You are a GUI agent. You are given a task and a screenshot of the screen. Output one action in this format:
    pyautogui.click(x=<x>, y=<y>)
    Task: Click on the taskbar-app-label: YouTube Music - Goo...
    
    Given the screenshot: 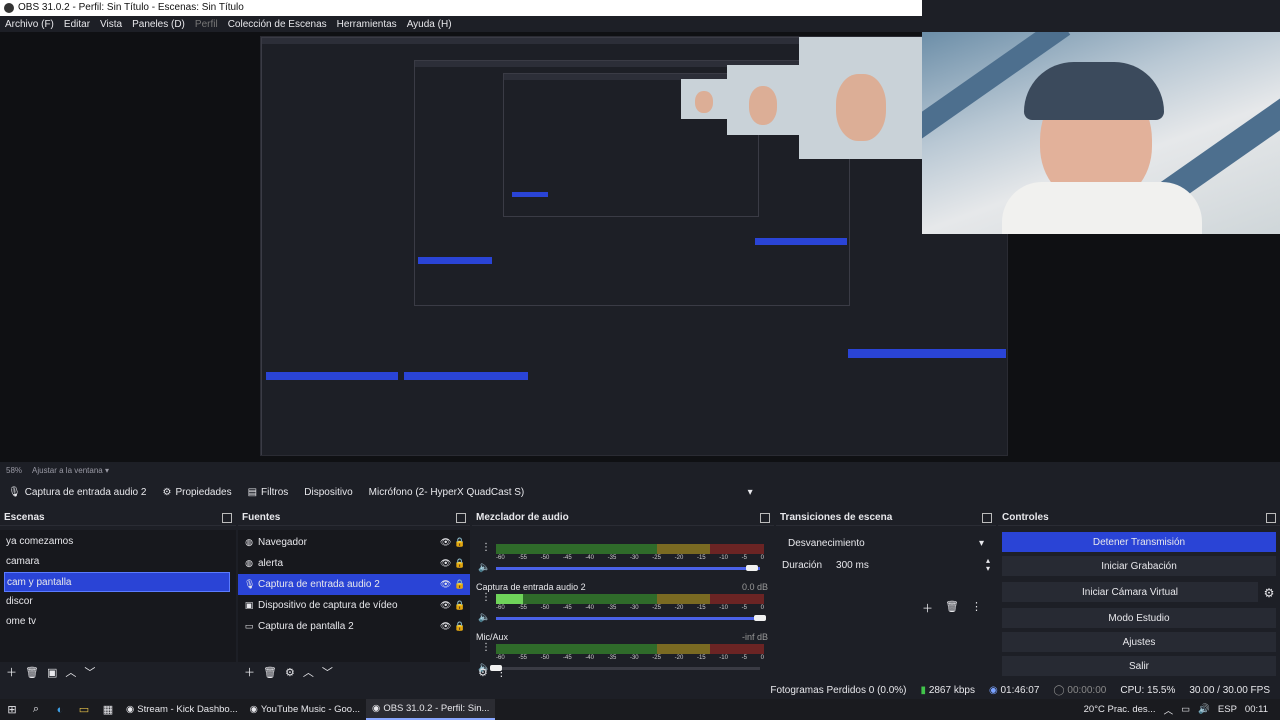 What is the action you would take?
    pyautogui.click(x=310, y=709)
    